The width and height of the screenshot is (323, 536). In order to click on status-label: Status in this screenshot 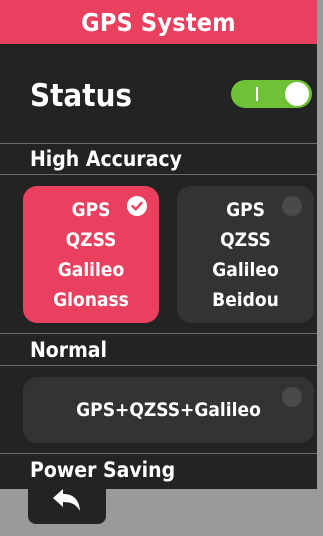, I will do `click(81, 96)`.